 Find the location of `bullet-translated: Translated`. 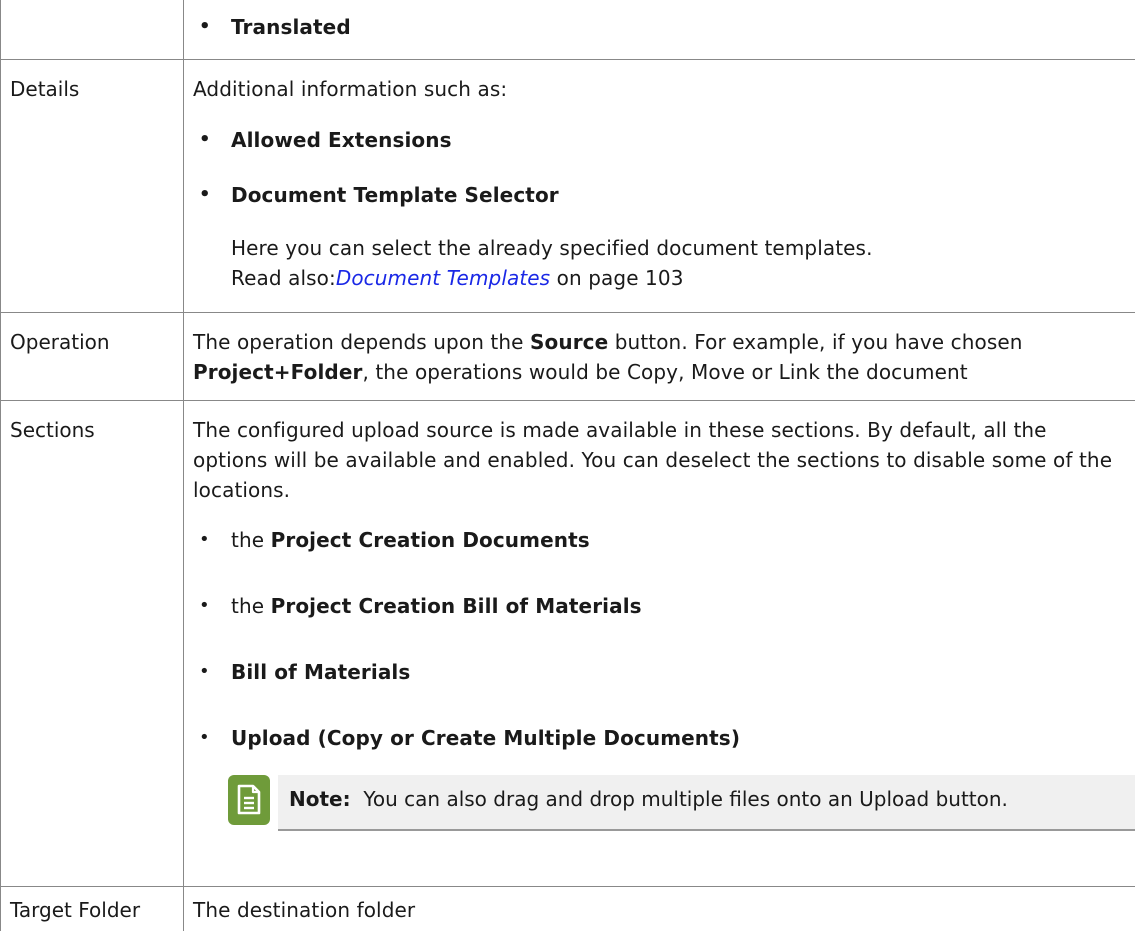

bullet-translated: Translated is located at coordinates (659, 27).